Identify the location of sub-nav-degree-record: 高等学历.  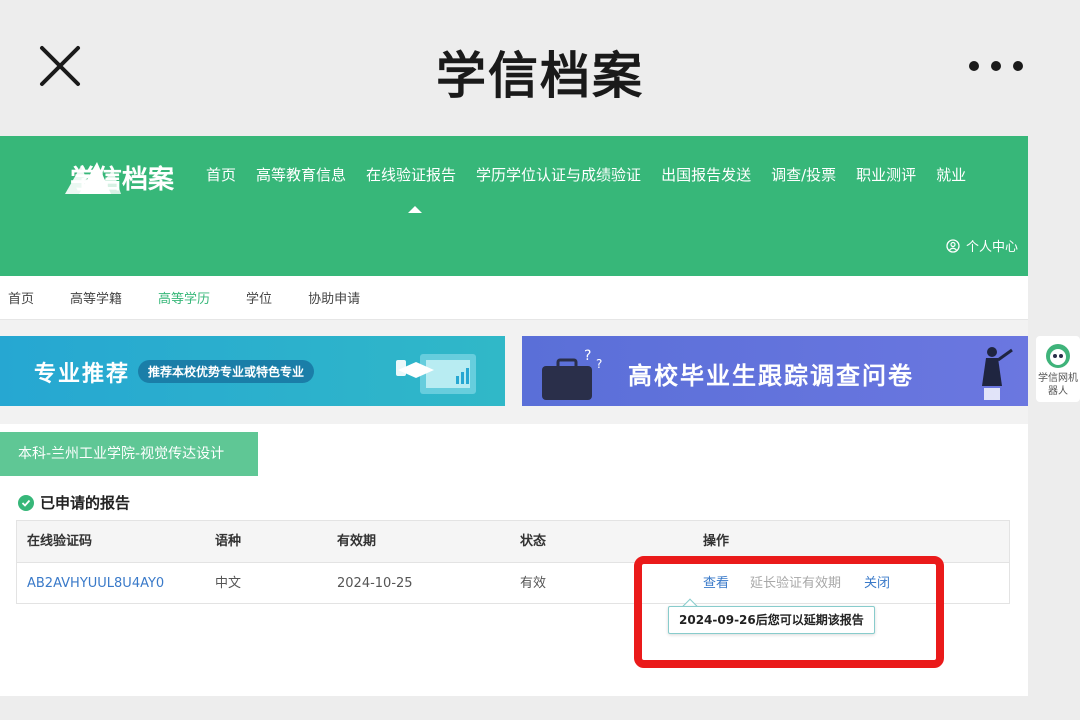
(184, 297).